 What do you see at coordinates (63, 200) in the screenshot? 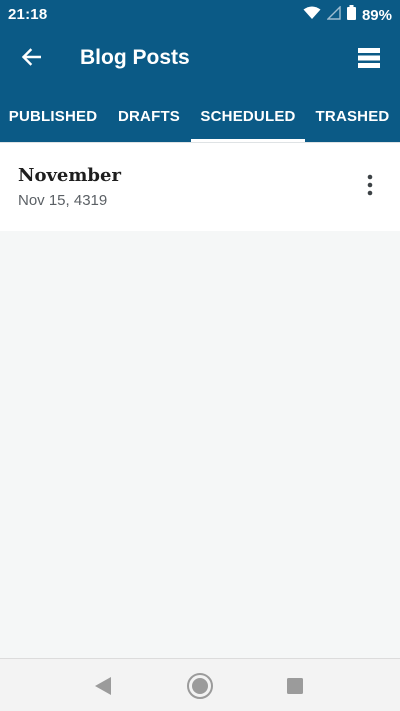
I see `post-date: Nov 15, 4319` at bounding box center [63, 200].